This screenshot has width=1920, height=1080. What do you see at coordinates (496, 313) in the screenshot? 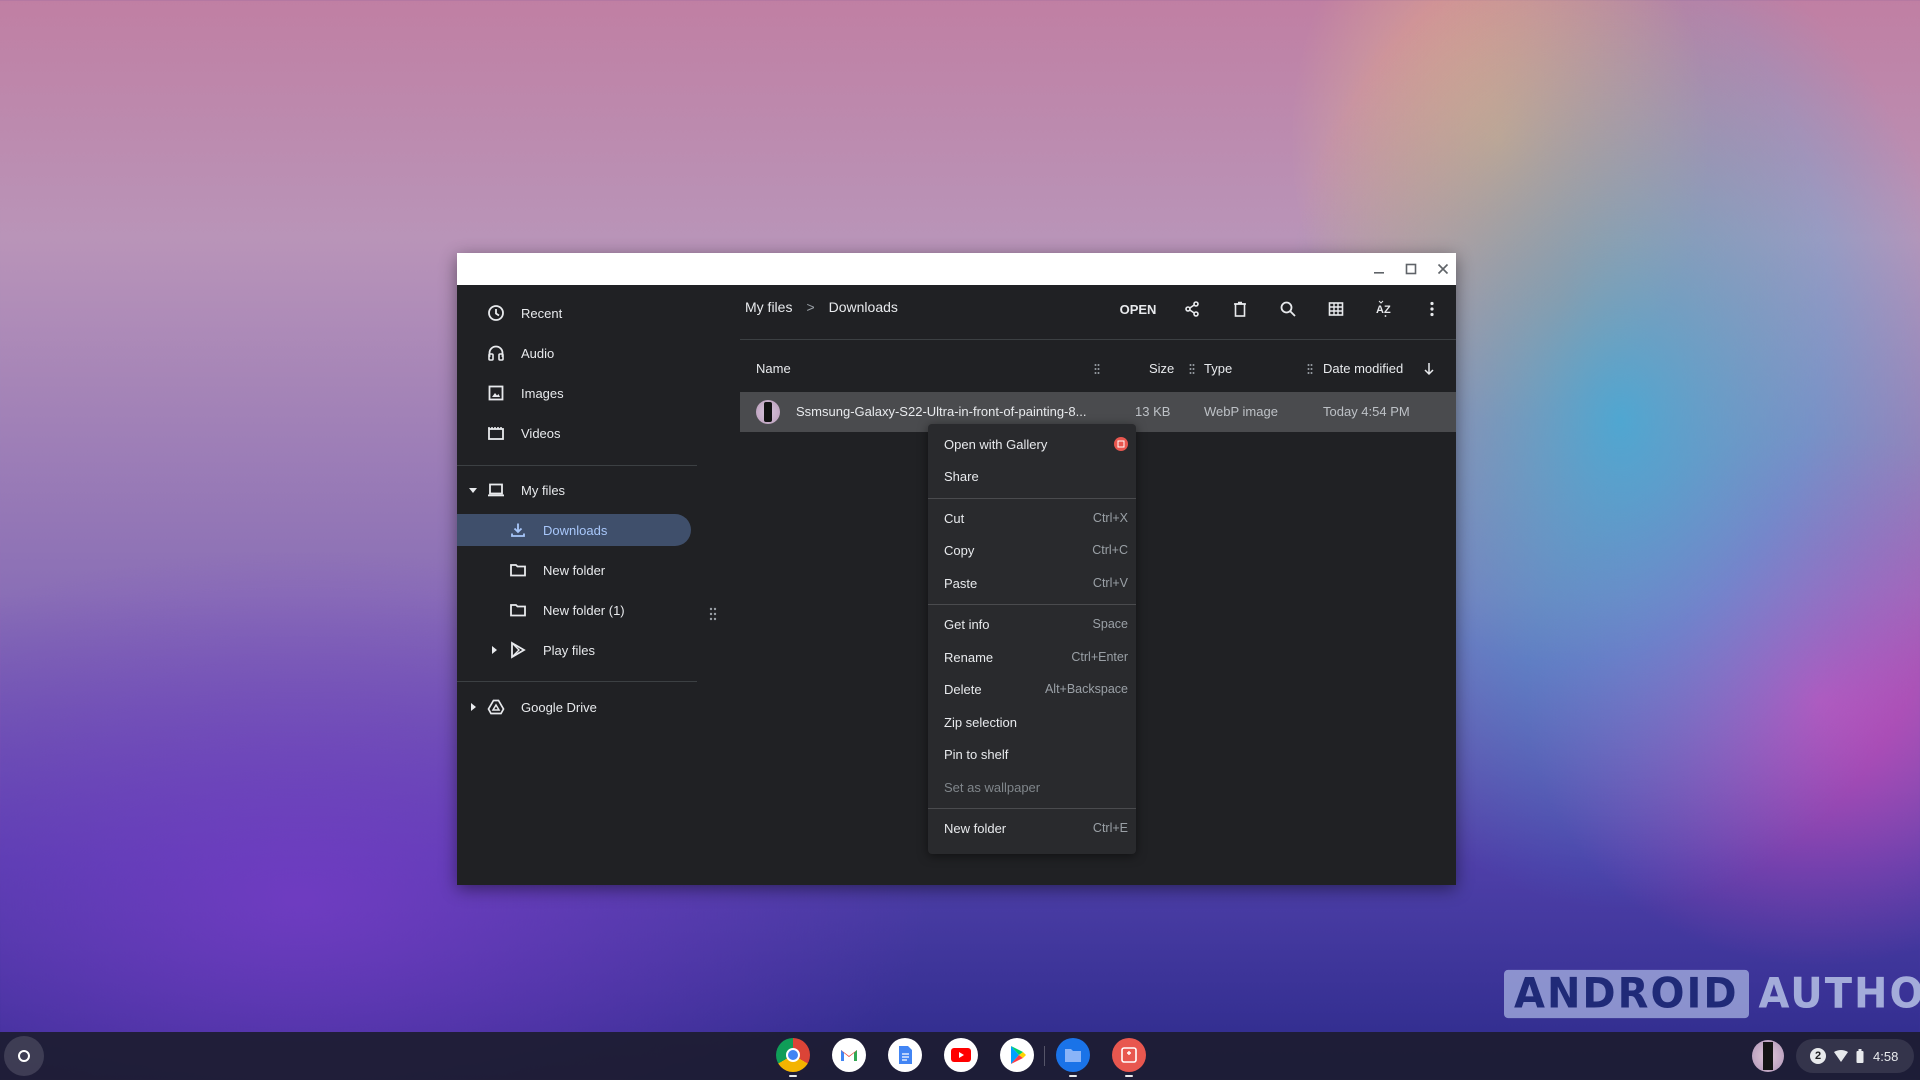
I see `clock-icon` at bounding box center [496, 313].